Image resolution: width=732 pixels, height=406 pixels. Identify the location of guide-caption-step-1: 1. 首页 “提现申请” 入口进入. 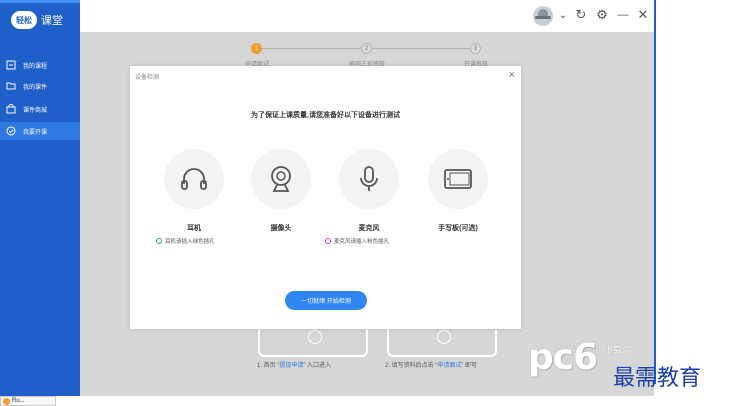
(294, 366).